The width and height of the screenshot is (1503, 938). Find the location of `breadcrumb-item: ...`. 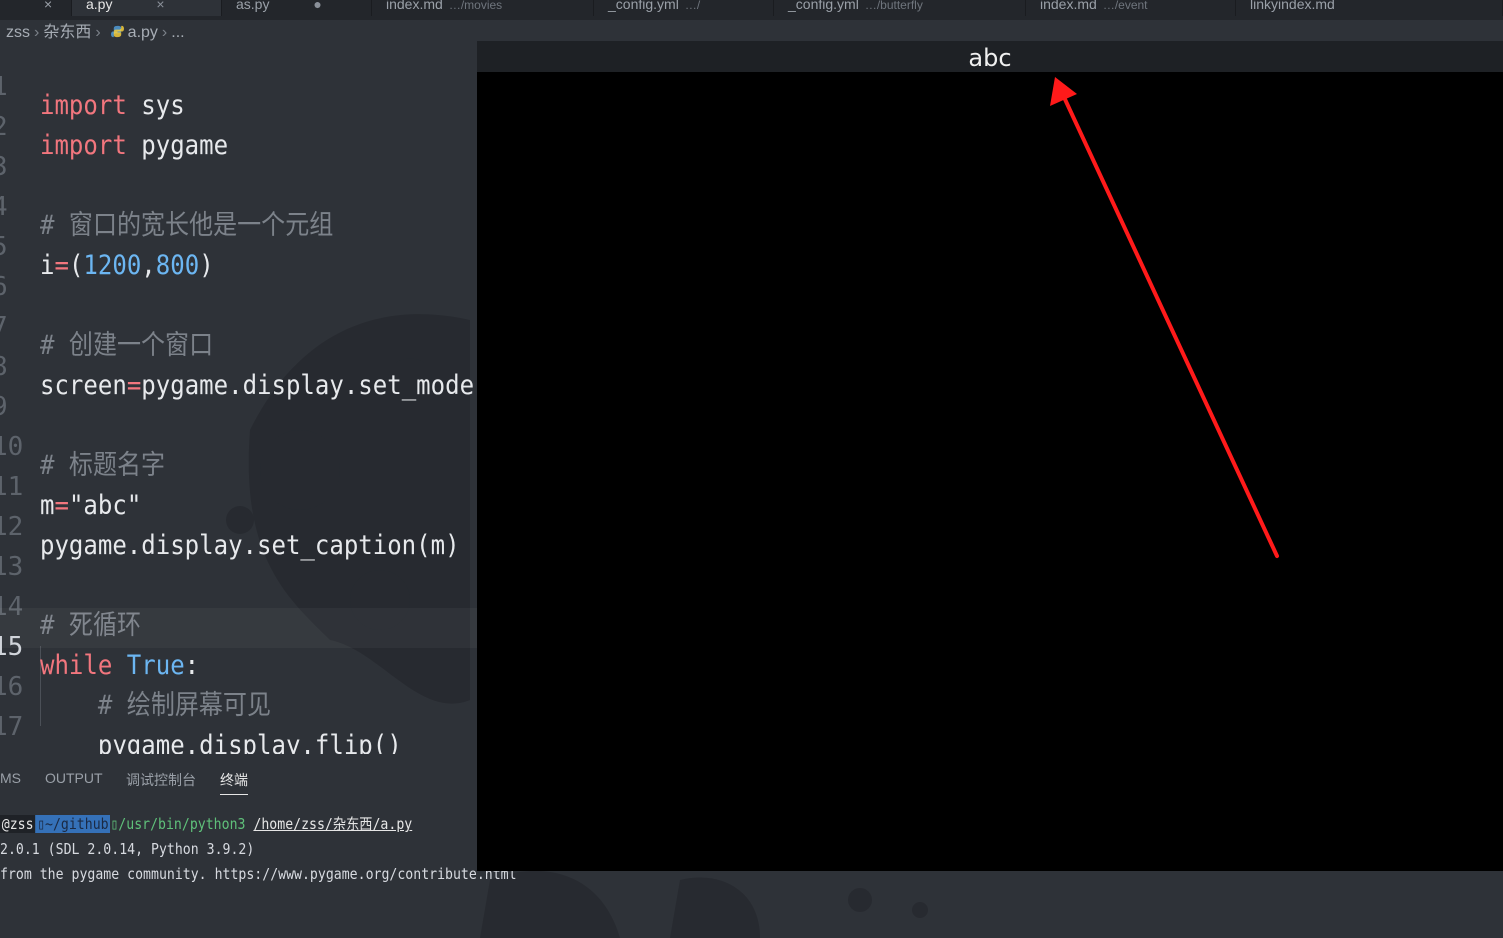

breadcrumb-item: ... is located at coordinates (177, 32).